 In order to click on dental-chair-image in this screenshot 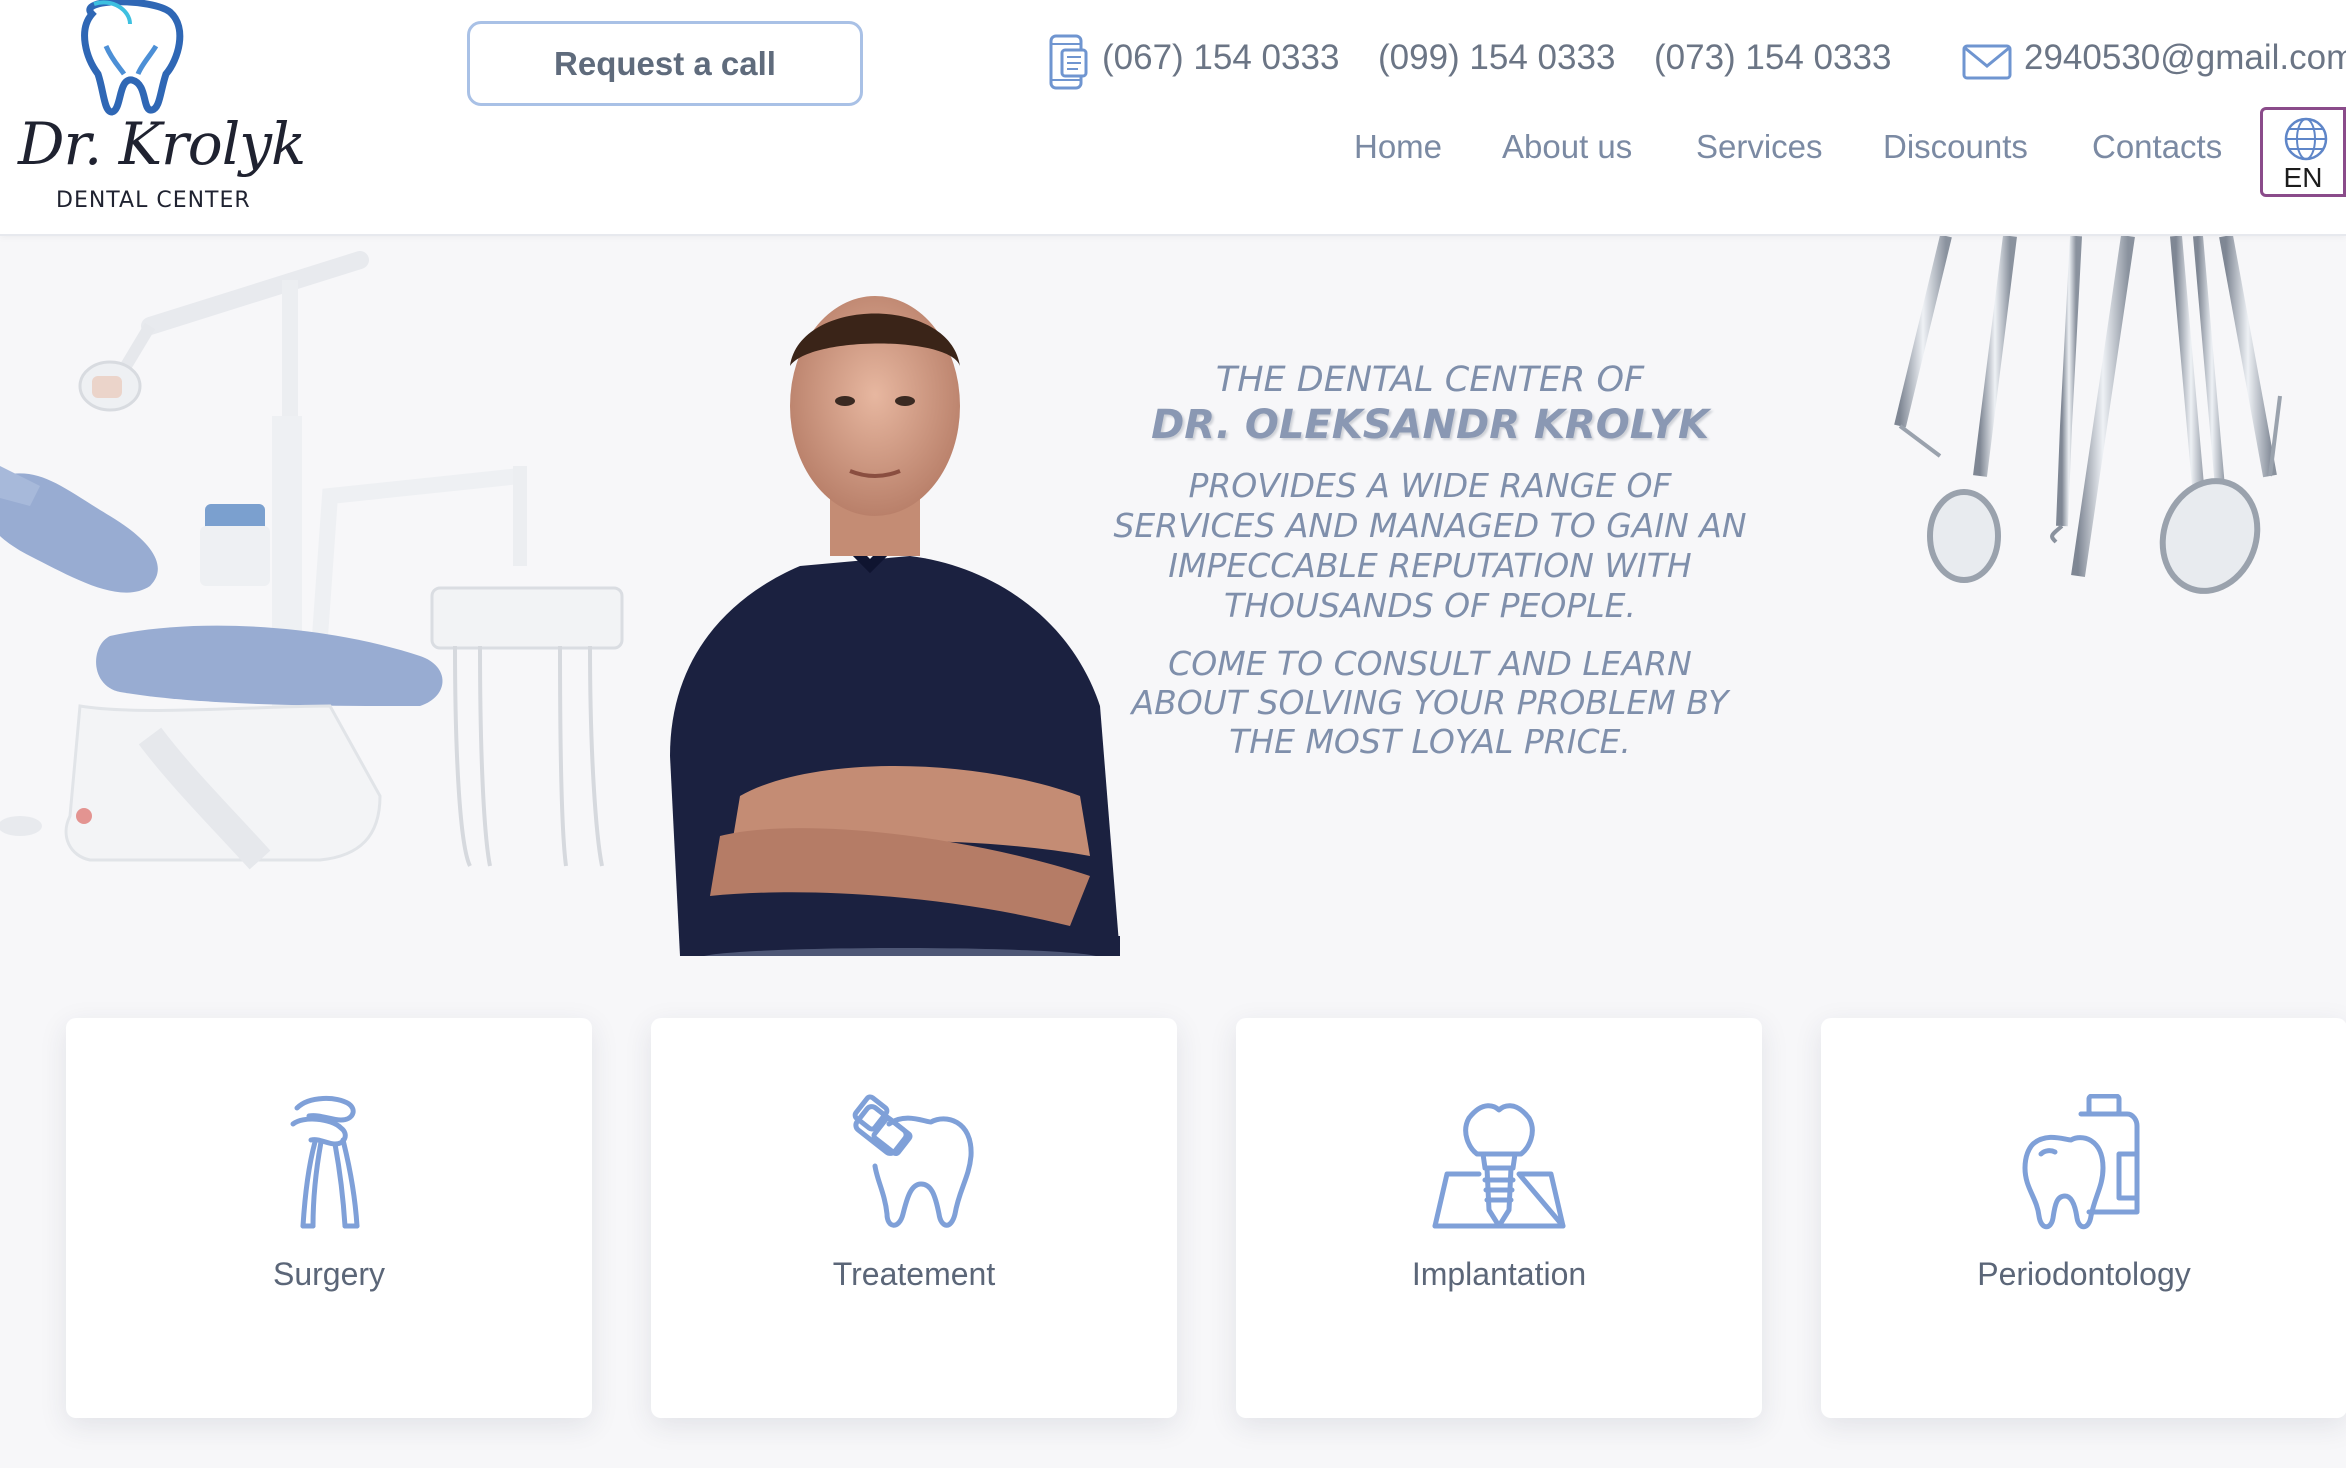, I will do `click(312, 560)`.